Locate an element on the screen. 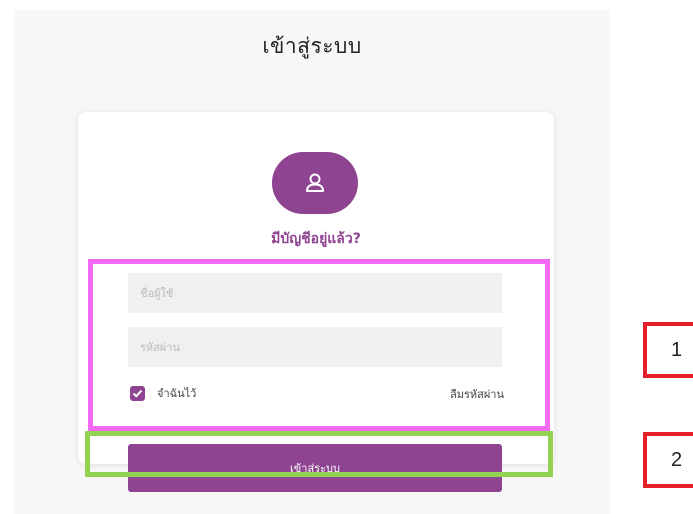  remember-me-label: จำฉันไว้ is located at coordinates (177, 393).